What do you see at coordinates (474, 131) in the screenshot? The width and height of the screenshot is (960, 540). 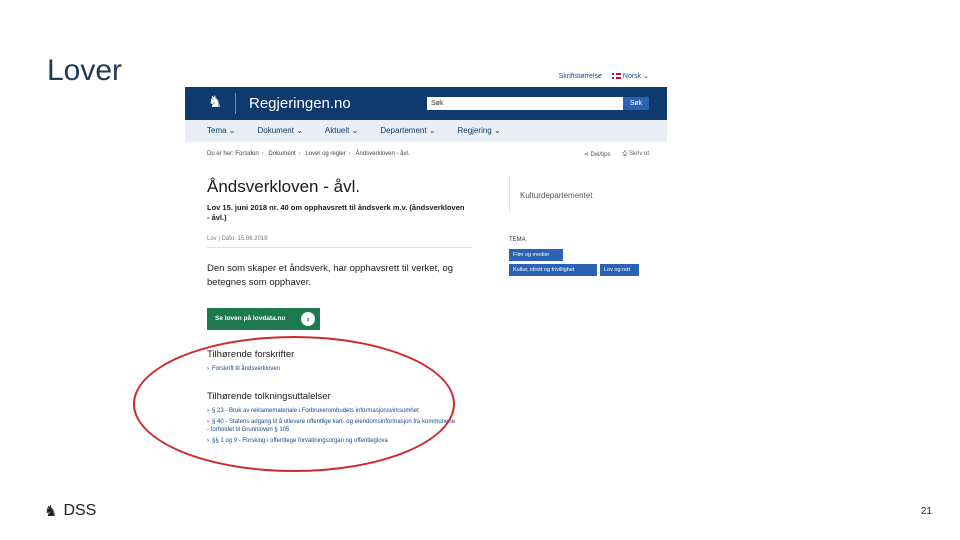 I see `nav-item-regjering: Regjering ⌄` at bounding box center [474, 131].